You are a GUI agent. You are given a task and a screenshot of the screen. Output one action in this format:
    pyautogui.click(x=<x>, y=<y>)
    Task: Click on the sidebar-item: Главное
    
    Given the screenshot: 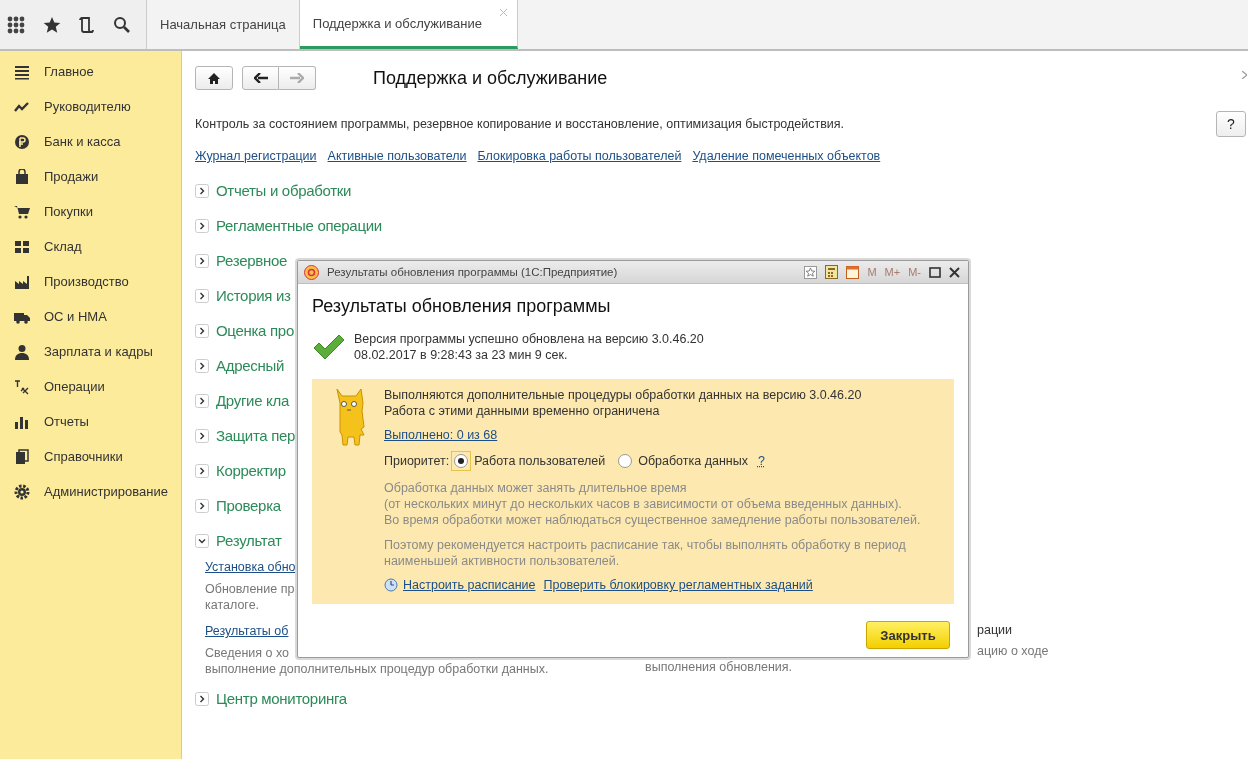 What is the action you would take?
    pyautogui.click(x=90, y=71)
    